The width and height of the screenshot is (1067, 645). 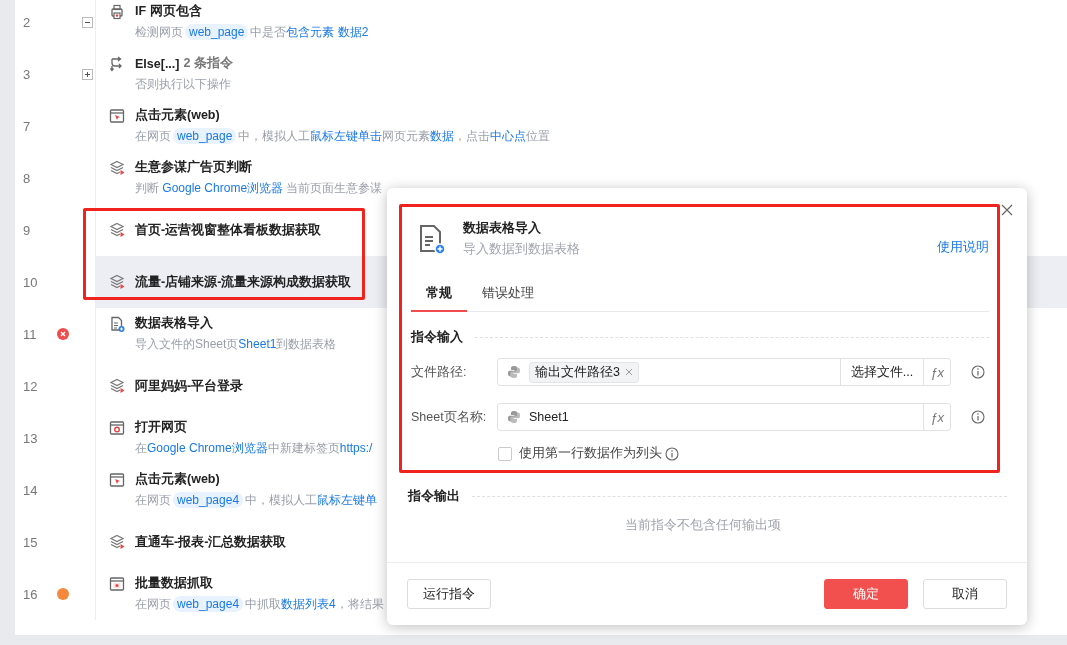 I want to click on description-text: 判断, so click(x=147, y=188).